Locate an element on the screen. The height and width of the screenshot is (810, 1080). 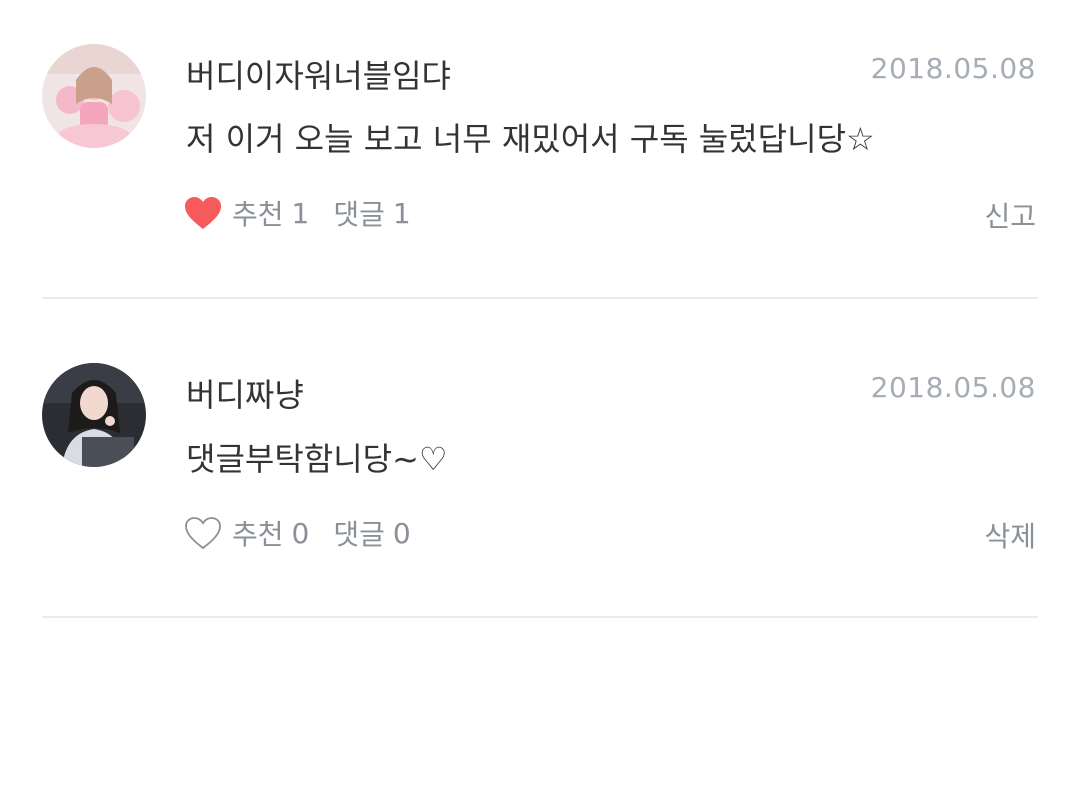
reply-count: 0 is located at coordinates (401, 533).